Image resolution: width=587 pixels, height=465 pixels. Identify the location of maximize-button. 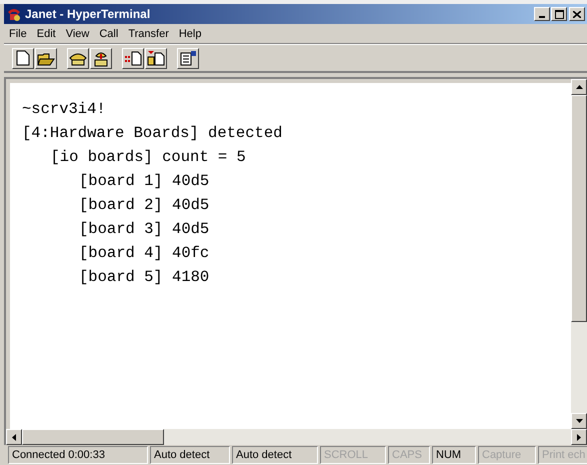
(559, 14).